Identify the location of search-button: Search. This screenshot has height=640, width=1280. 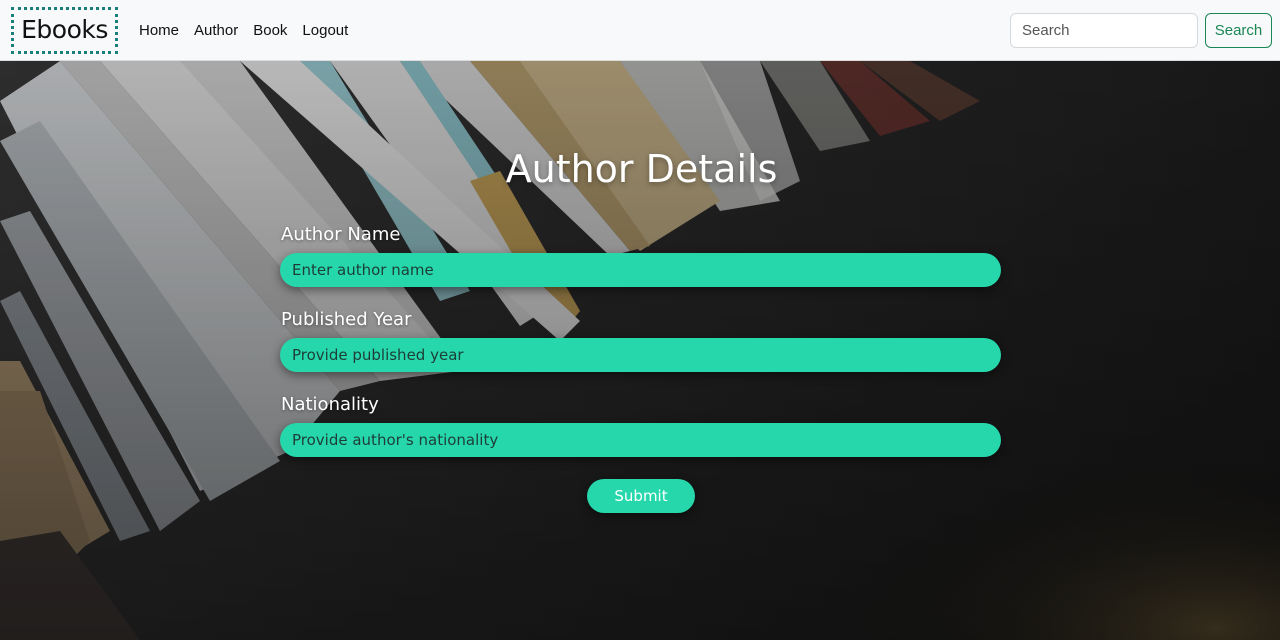
(1238, 30).